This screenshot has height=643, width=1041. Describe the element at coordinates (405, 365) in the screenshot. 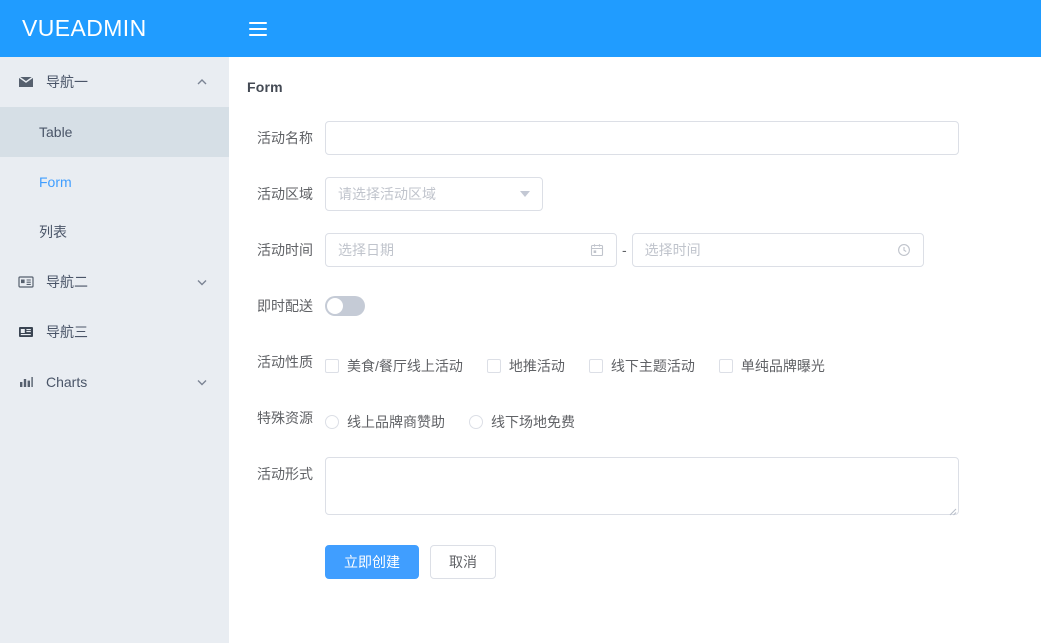

I see `checkbox-label: 美食/餐厅线上活动` at that location.